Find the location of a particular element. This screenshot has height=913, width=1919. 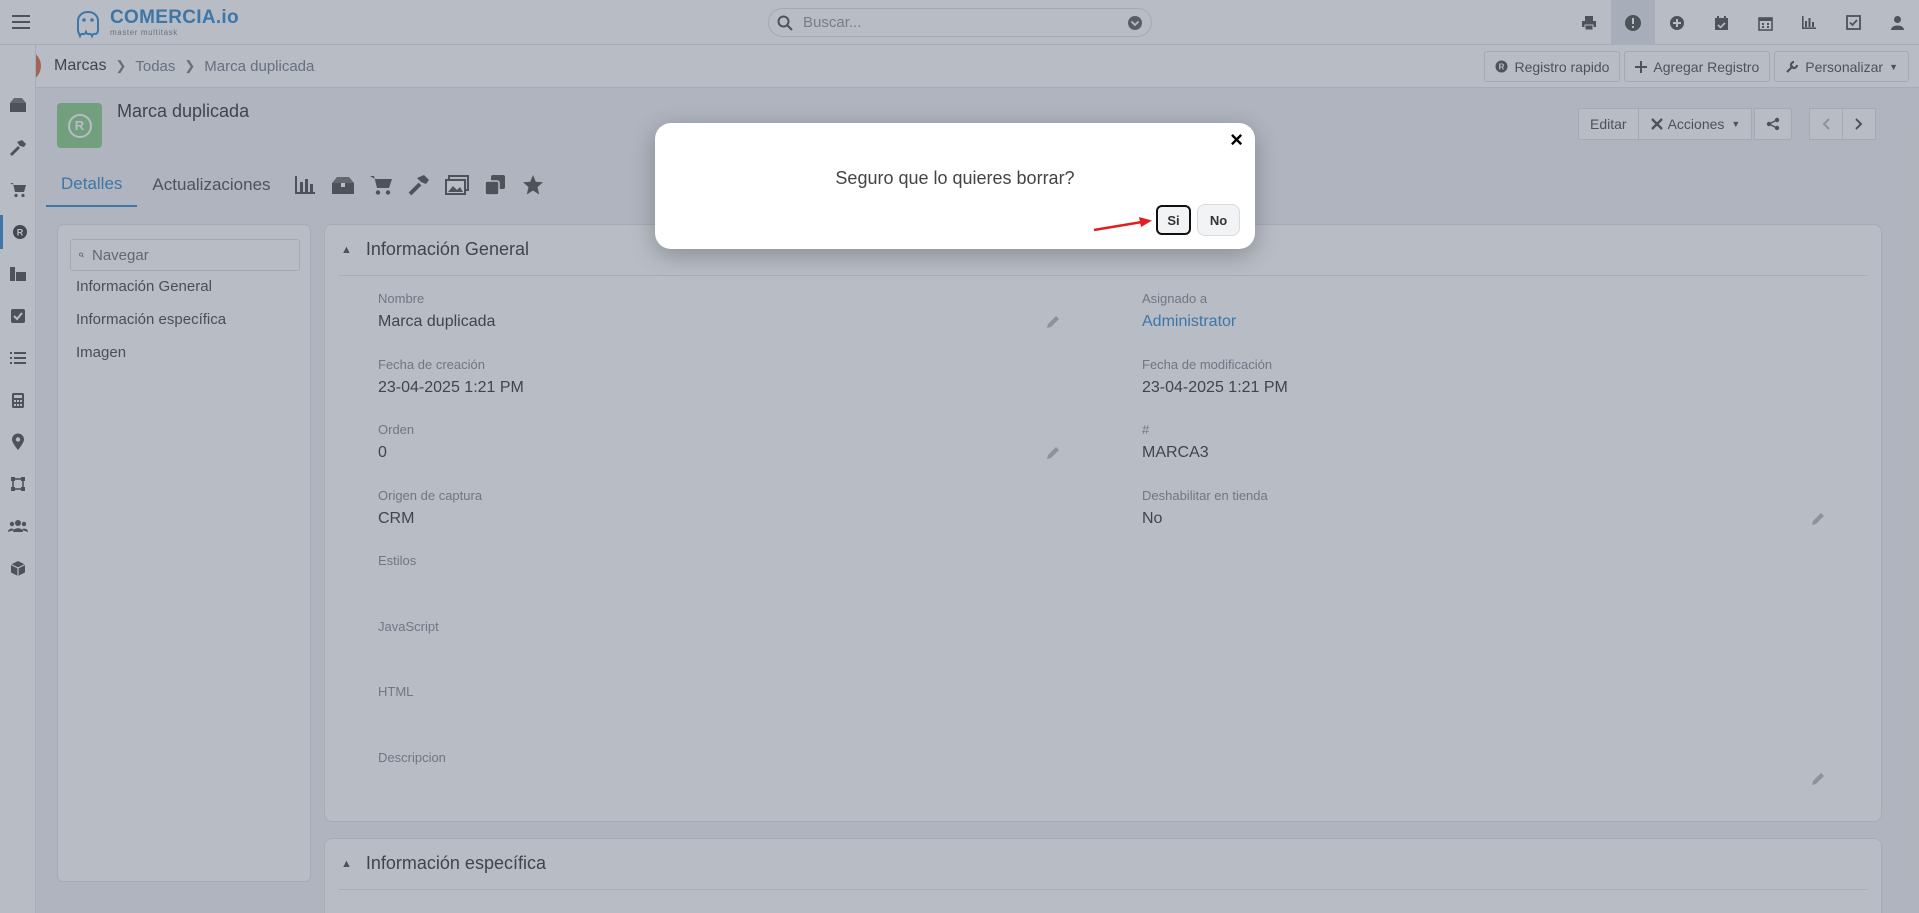

dialog-message: Seguro que lo quieres borrar? is located at coordinates (955, 178).